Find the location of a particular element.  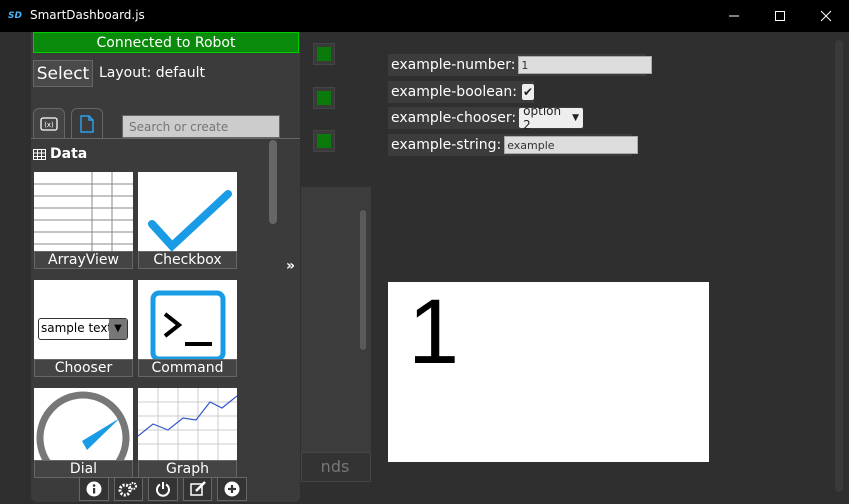

tab-divider is located at coordinates (165, 138).